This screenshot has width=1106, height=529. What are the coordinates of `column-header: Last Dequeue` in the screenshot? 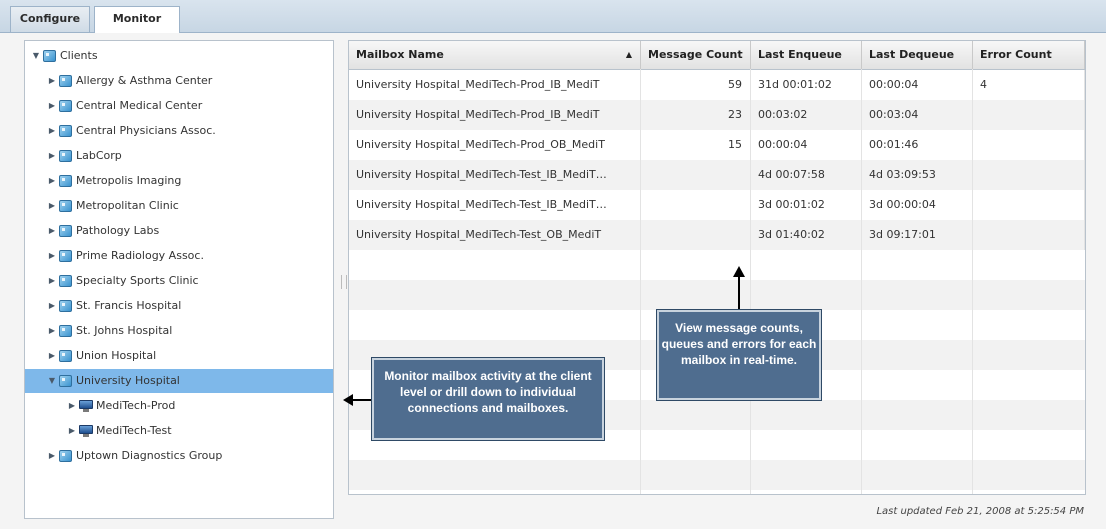 It's located at (917, 55).